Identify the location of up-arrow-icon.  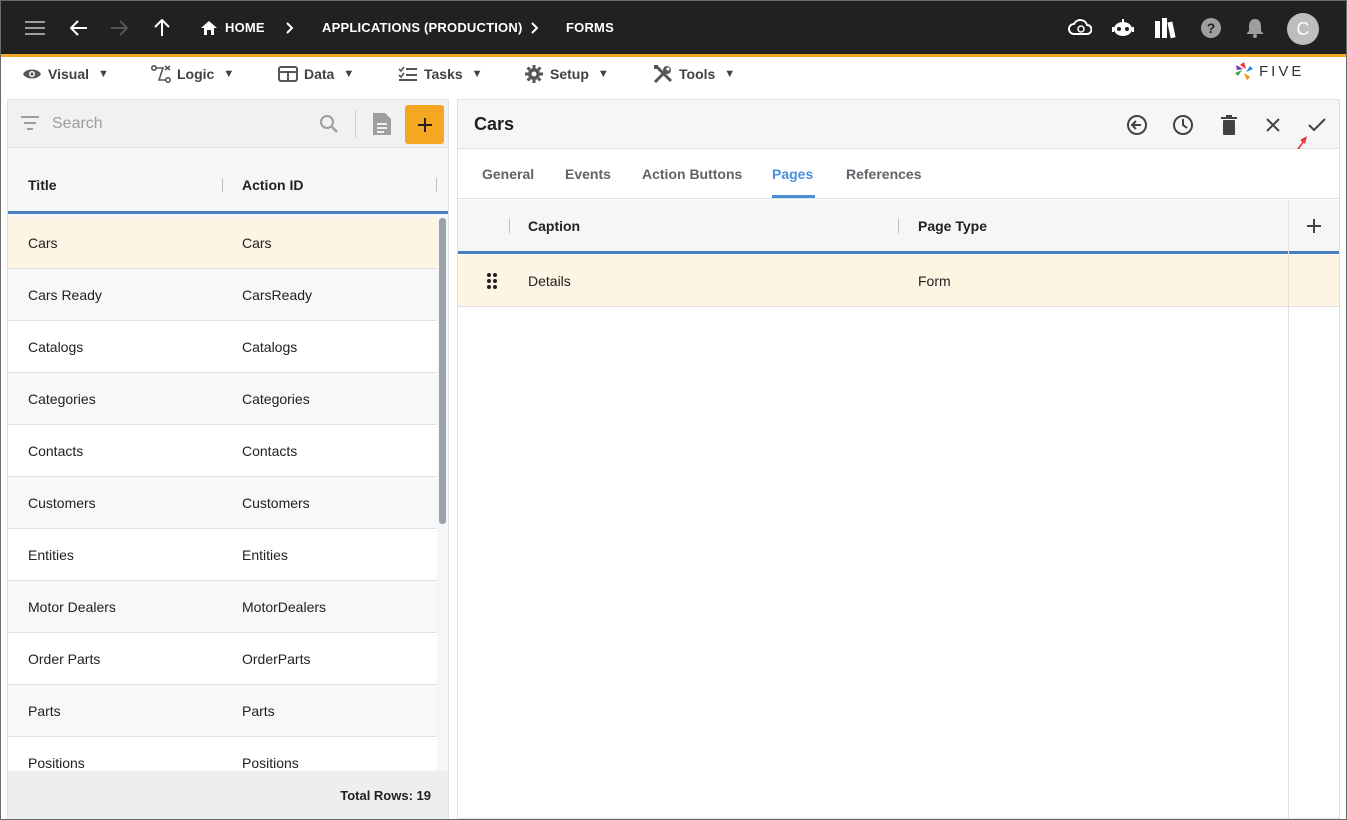
(162, 27).